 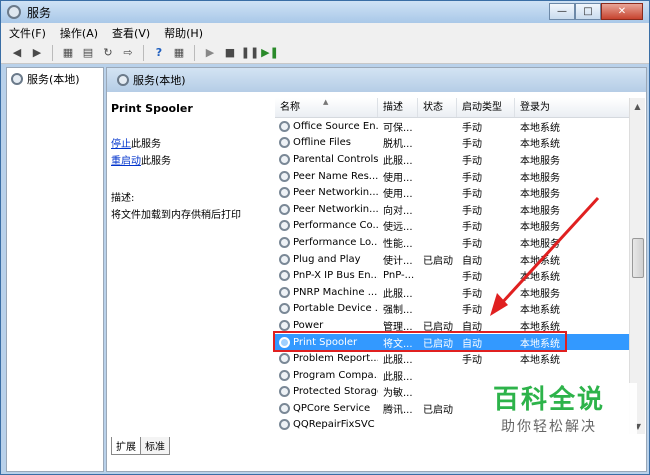 I want to click on watermark-logo: 百科全说 助你轻松解决, so click(x=549, y=416).